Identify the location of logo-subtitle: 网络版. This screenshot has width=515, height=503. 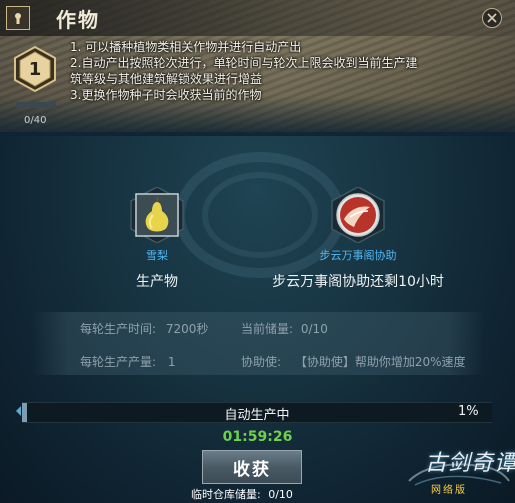
(449, 490).